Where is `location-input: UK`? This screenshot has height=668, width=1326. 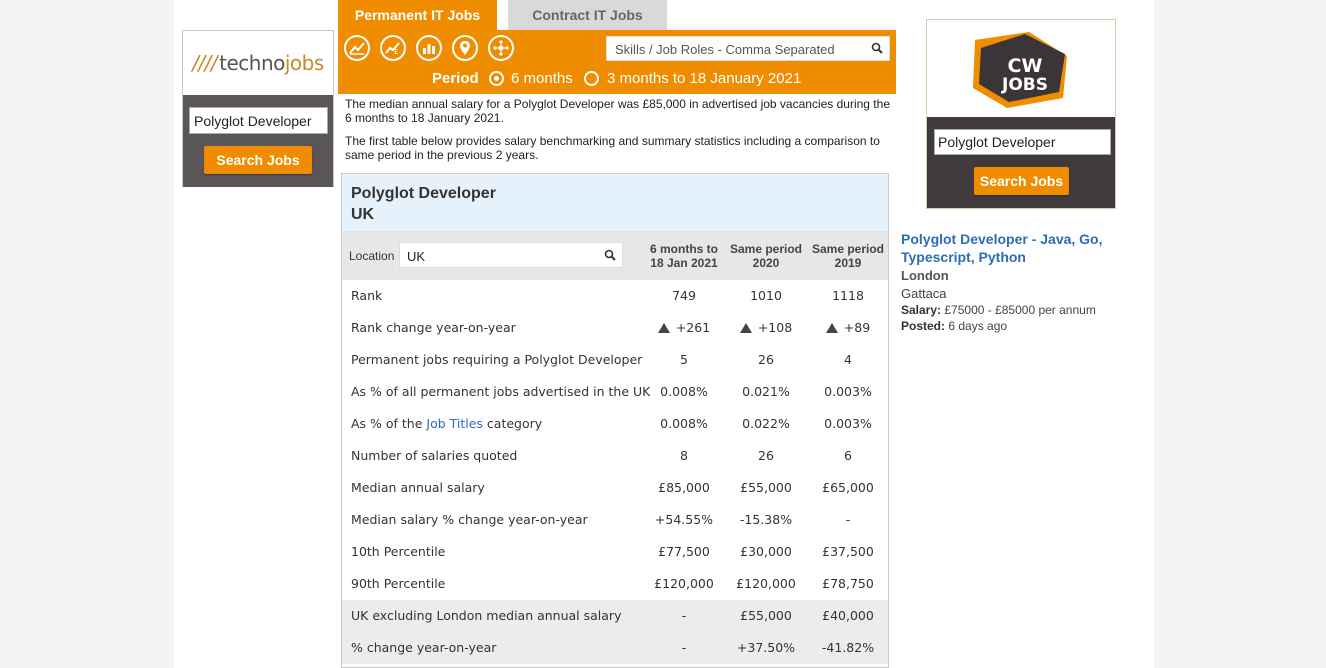 location-input: UK is located at coordinates (511, 255).